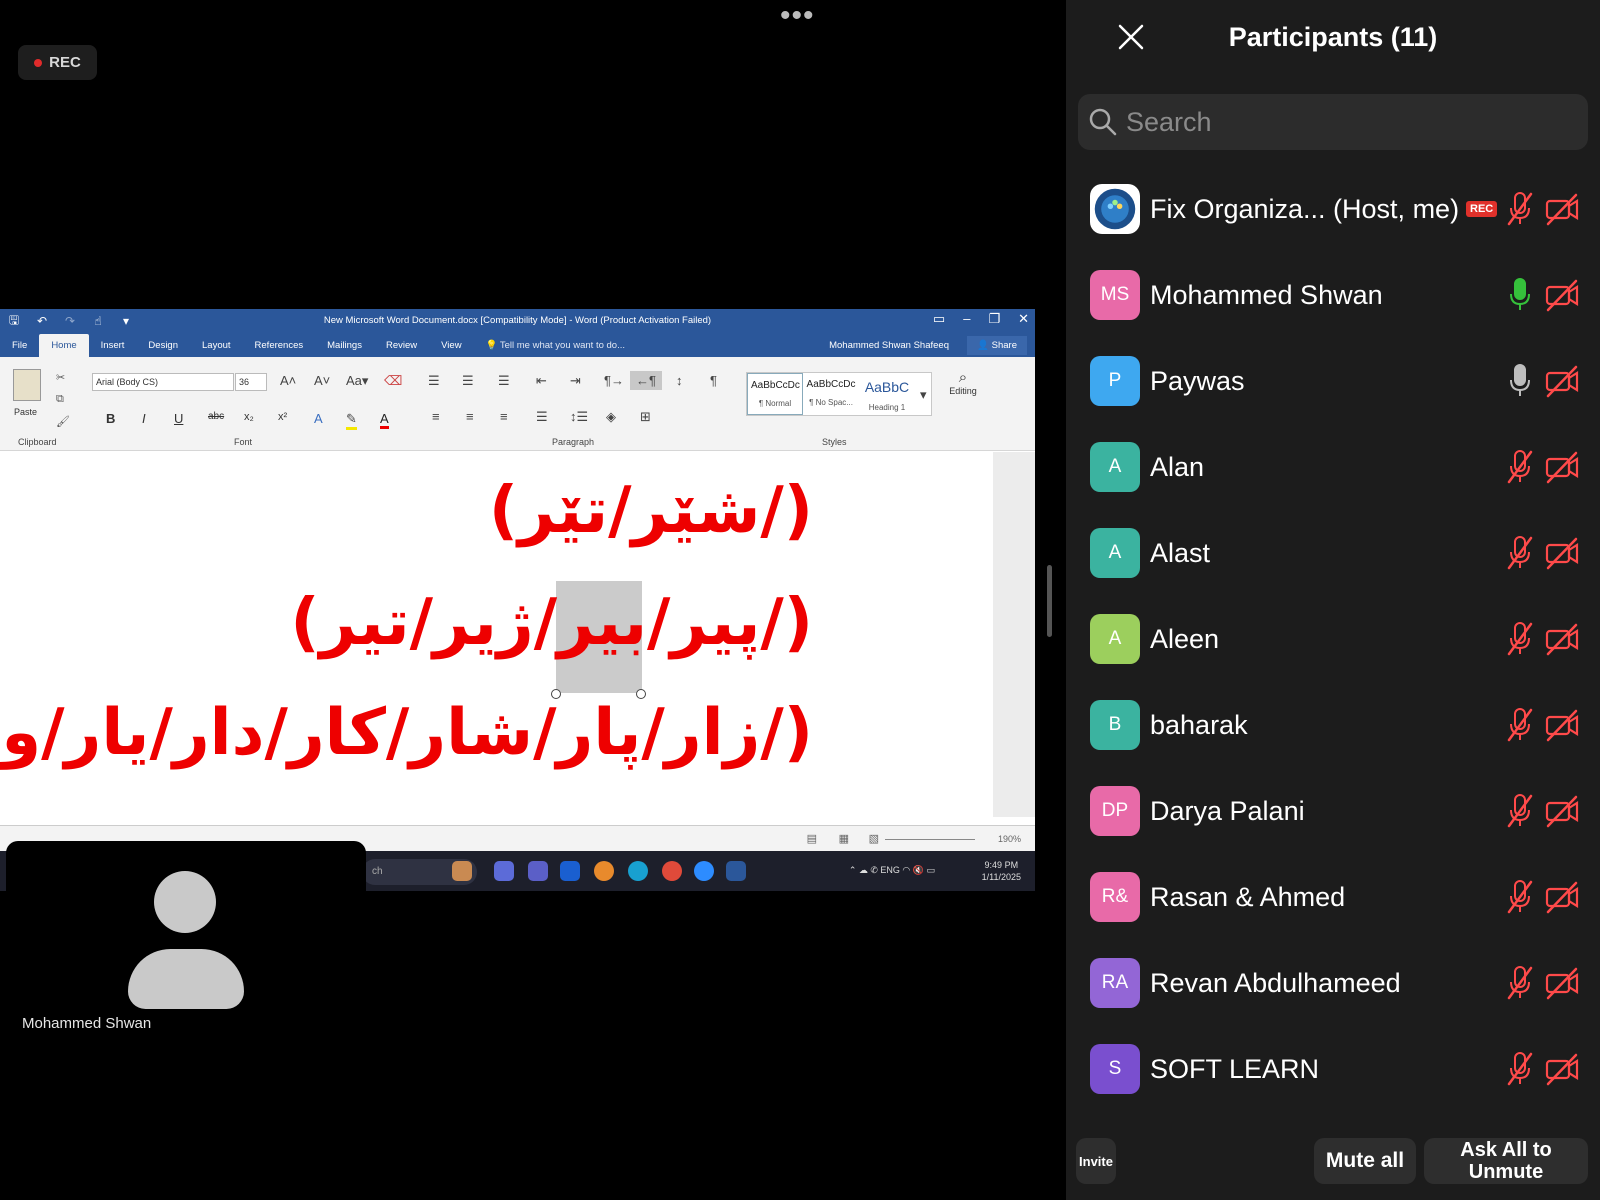  What do you see at coordinates (1001, 871) in the screenshot?
I see `taskbar-clock: 9:49 PM 1/11/2025` at bounding box center [1001, 871].